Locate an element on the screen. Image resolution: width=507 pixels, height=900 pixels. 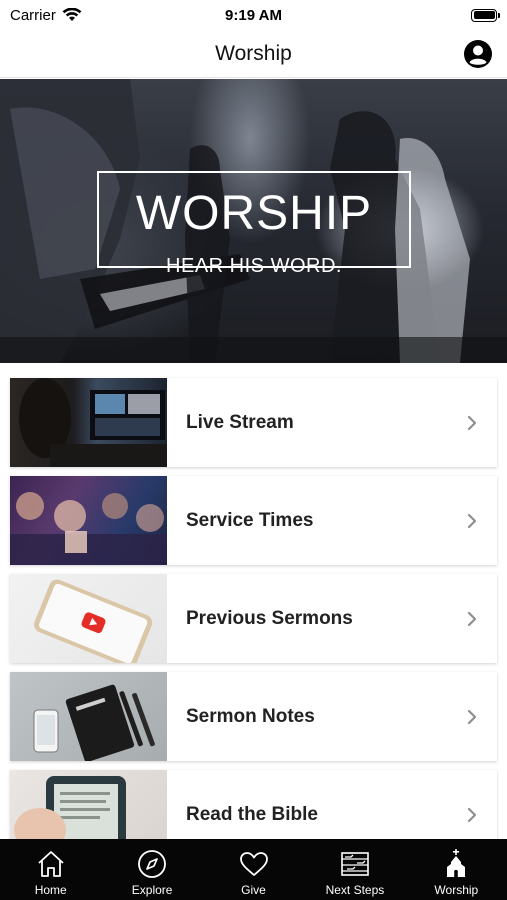
tab-explore: Explore is located at coordinates (151, 869).